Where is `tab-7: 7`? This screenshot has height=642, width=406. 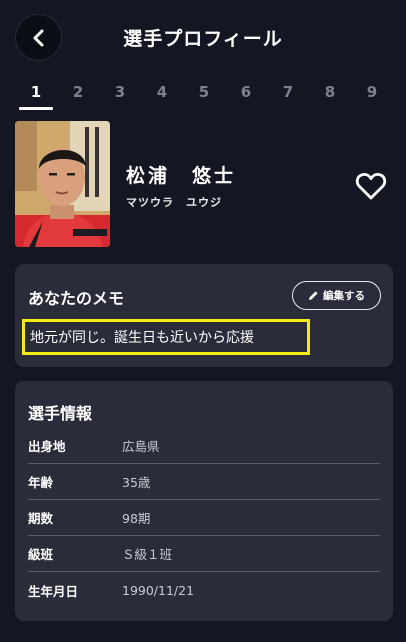 tab-7: 7 is located at coordinates (288, 92).